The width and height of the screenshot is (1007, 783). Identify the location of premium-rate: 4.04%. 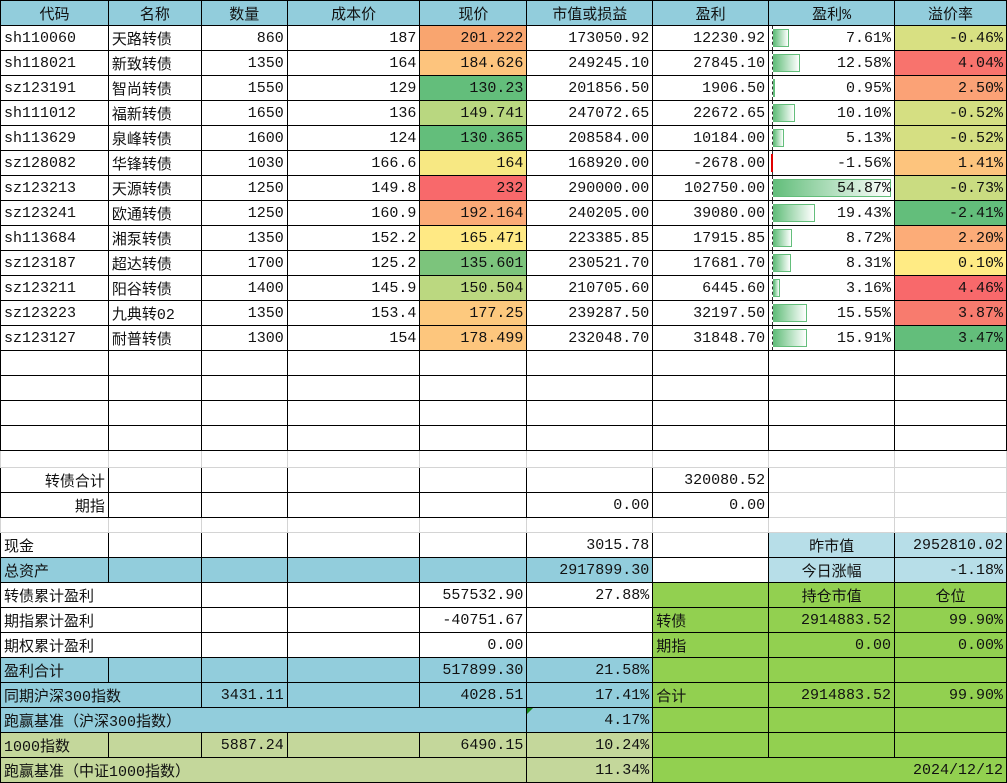
(950, 63).